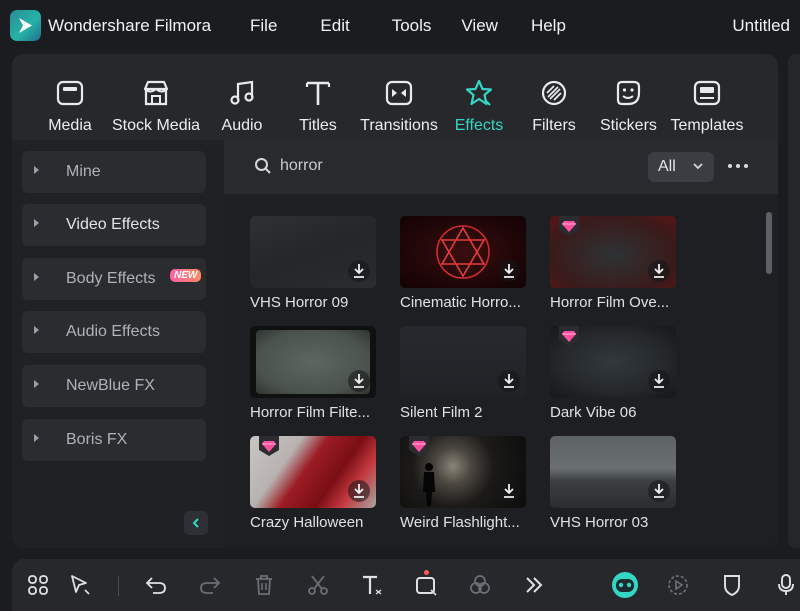 The image size is (800, 611). I want to click on collapse-sidebar-button, so click(196, 523).